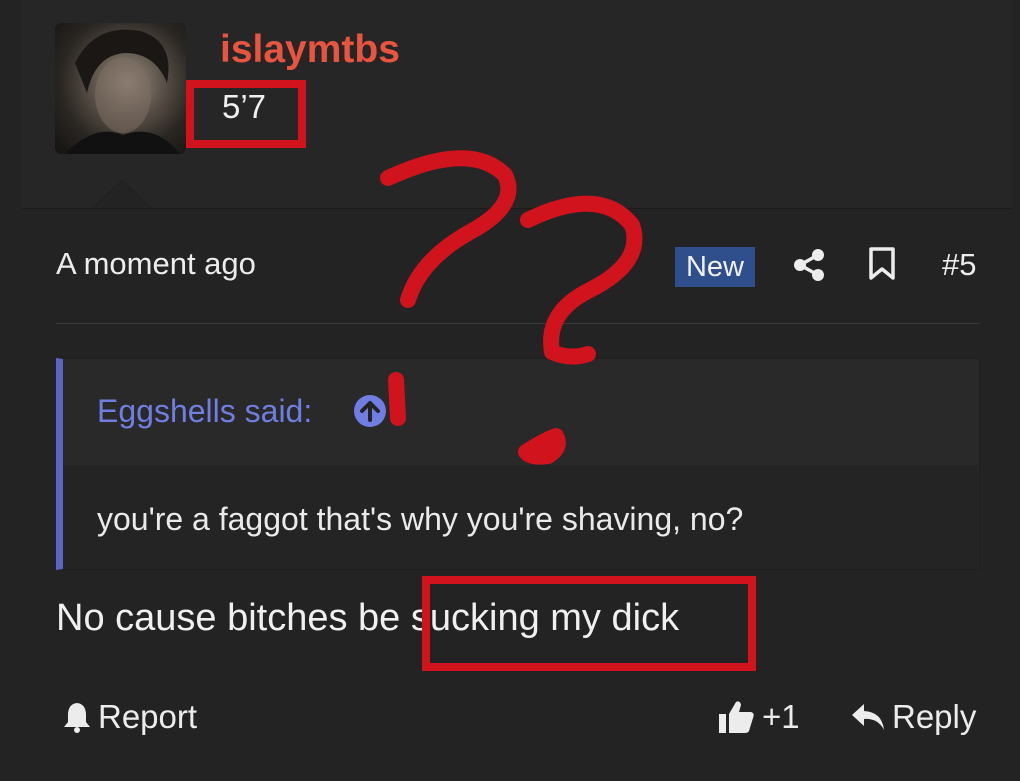 The width and height of the screenshot is (1020, 781). I want to click on arrow-up-circle-icon, so click(370, 413).